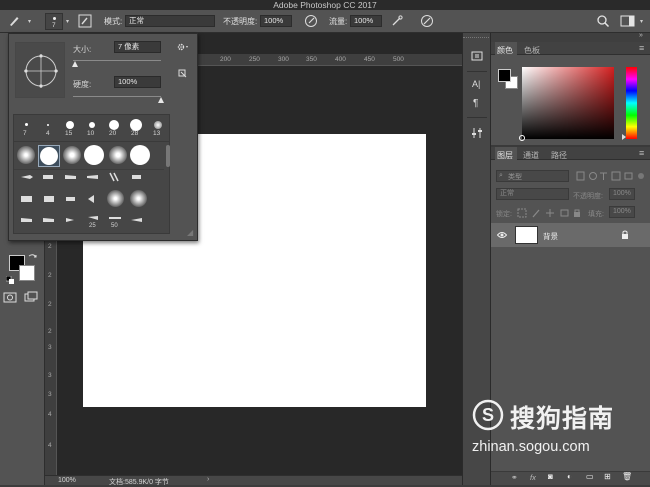 The width and height of the screenshot is (650, 487). What do you see at coordinates (607, 476) in the screenshot?
I see `new-layer-icon: ⊞` at bounding box center [607, 476].